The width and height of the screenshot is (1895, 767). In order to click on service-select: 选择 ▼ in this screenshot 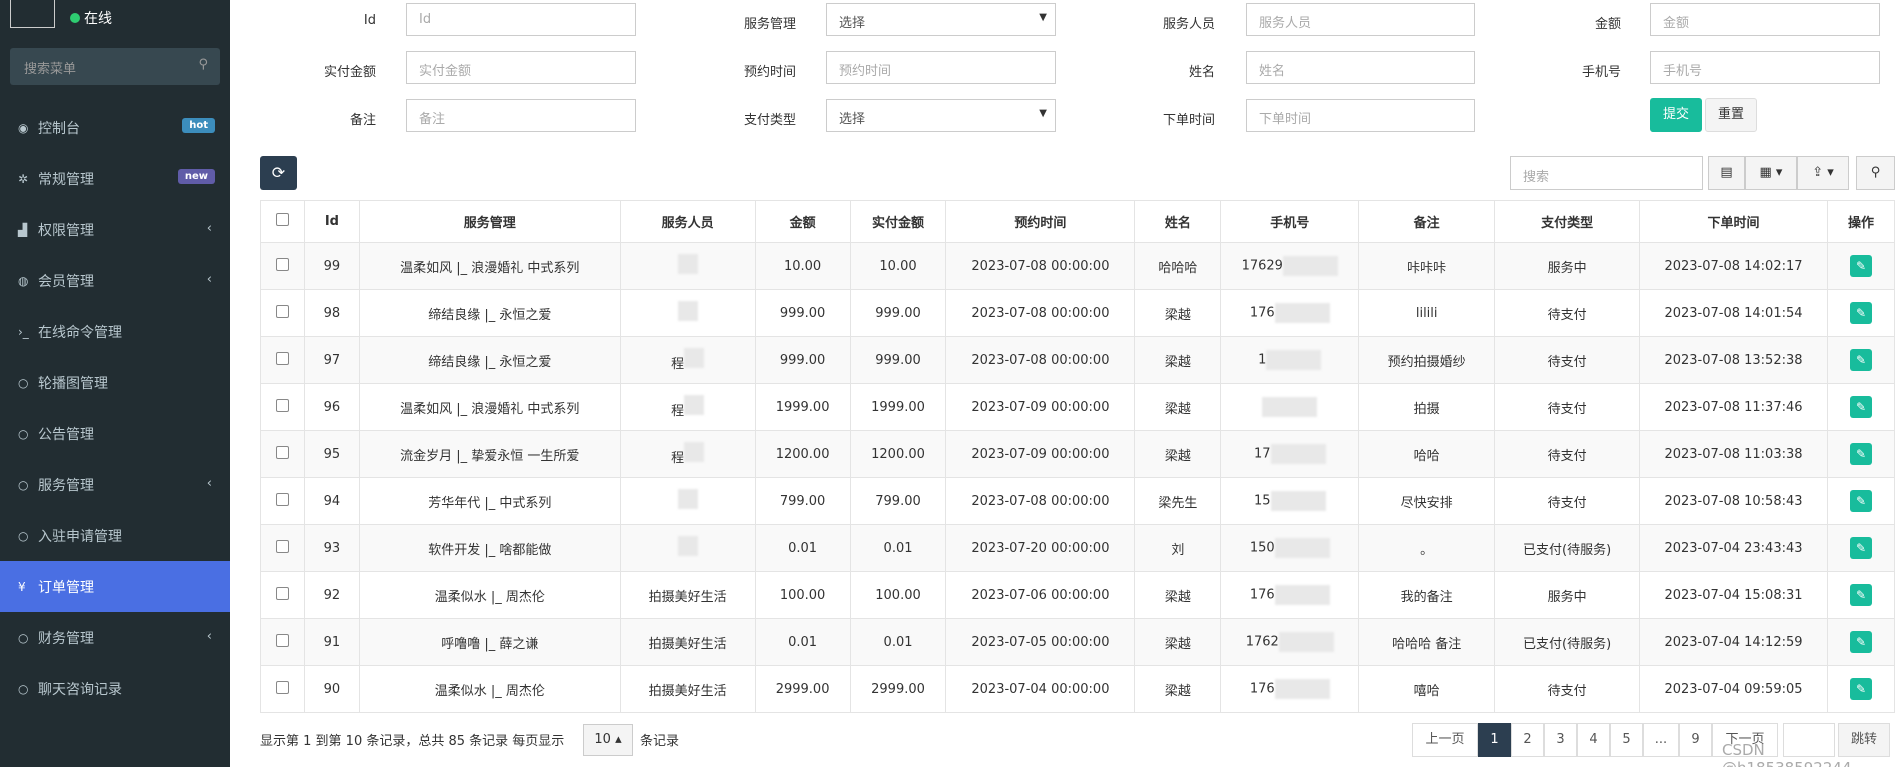, I will do `click(941, 19)`.